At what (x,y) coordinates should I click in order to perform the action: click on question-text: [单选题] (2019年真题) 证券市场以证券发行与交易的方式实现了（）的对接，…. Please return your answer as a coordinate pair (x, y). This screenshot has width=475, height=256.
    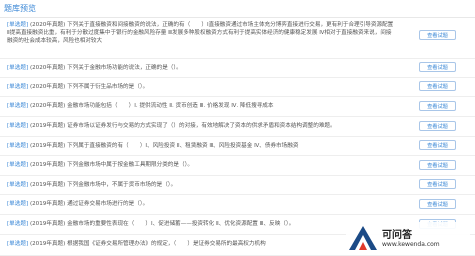
    Looking at the image, I should click on (201, 126).